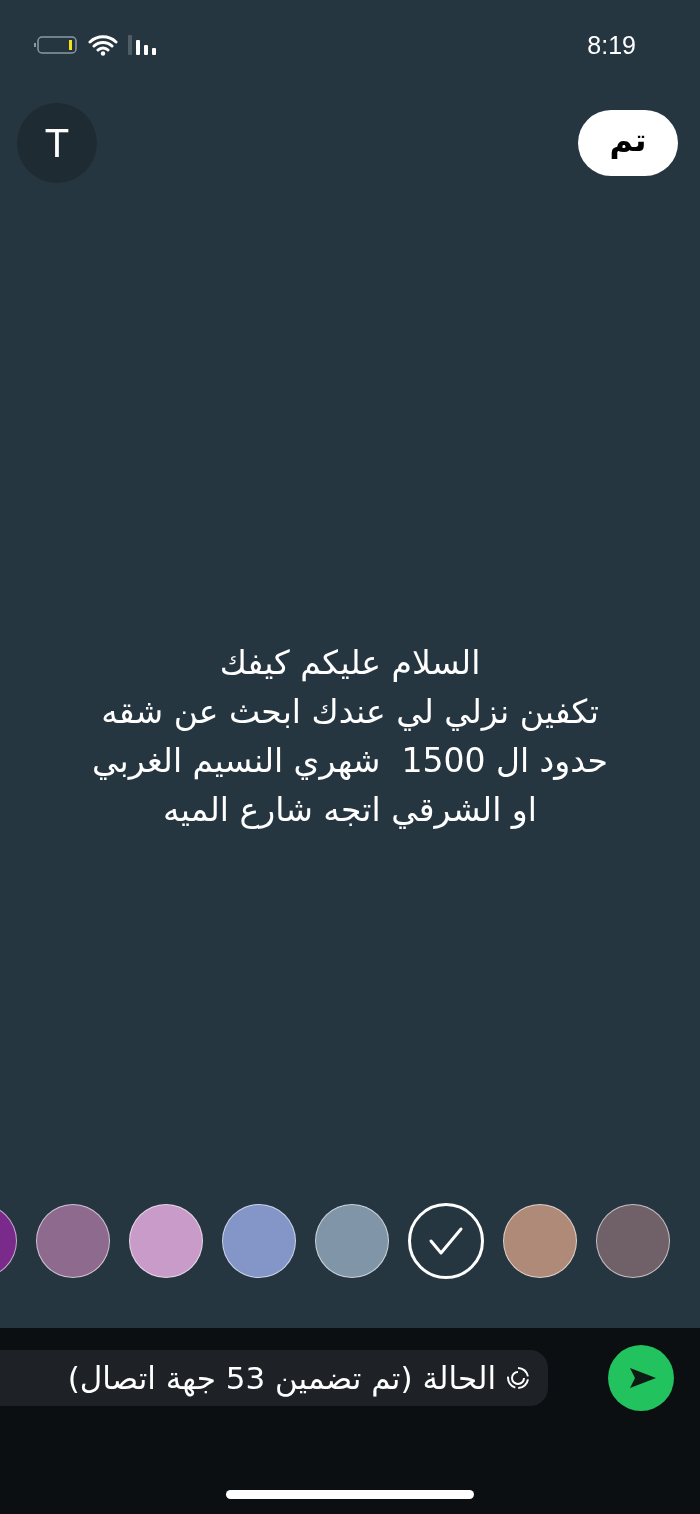 This screenshot has height=1514, width=700. What do you see at coordinates (55, 45) in the screenshot?
I see `battery-icon` at bounding box center [55, 45].